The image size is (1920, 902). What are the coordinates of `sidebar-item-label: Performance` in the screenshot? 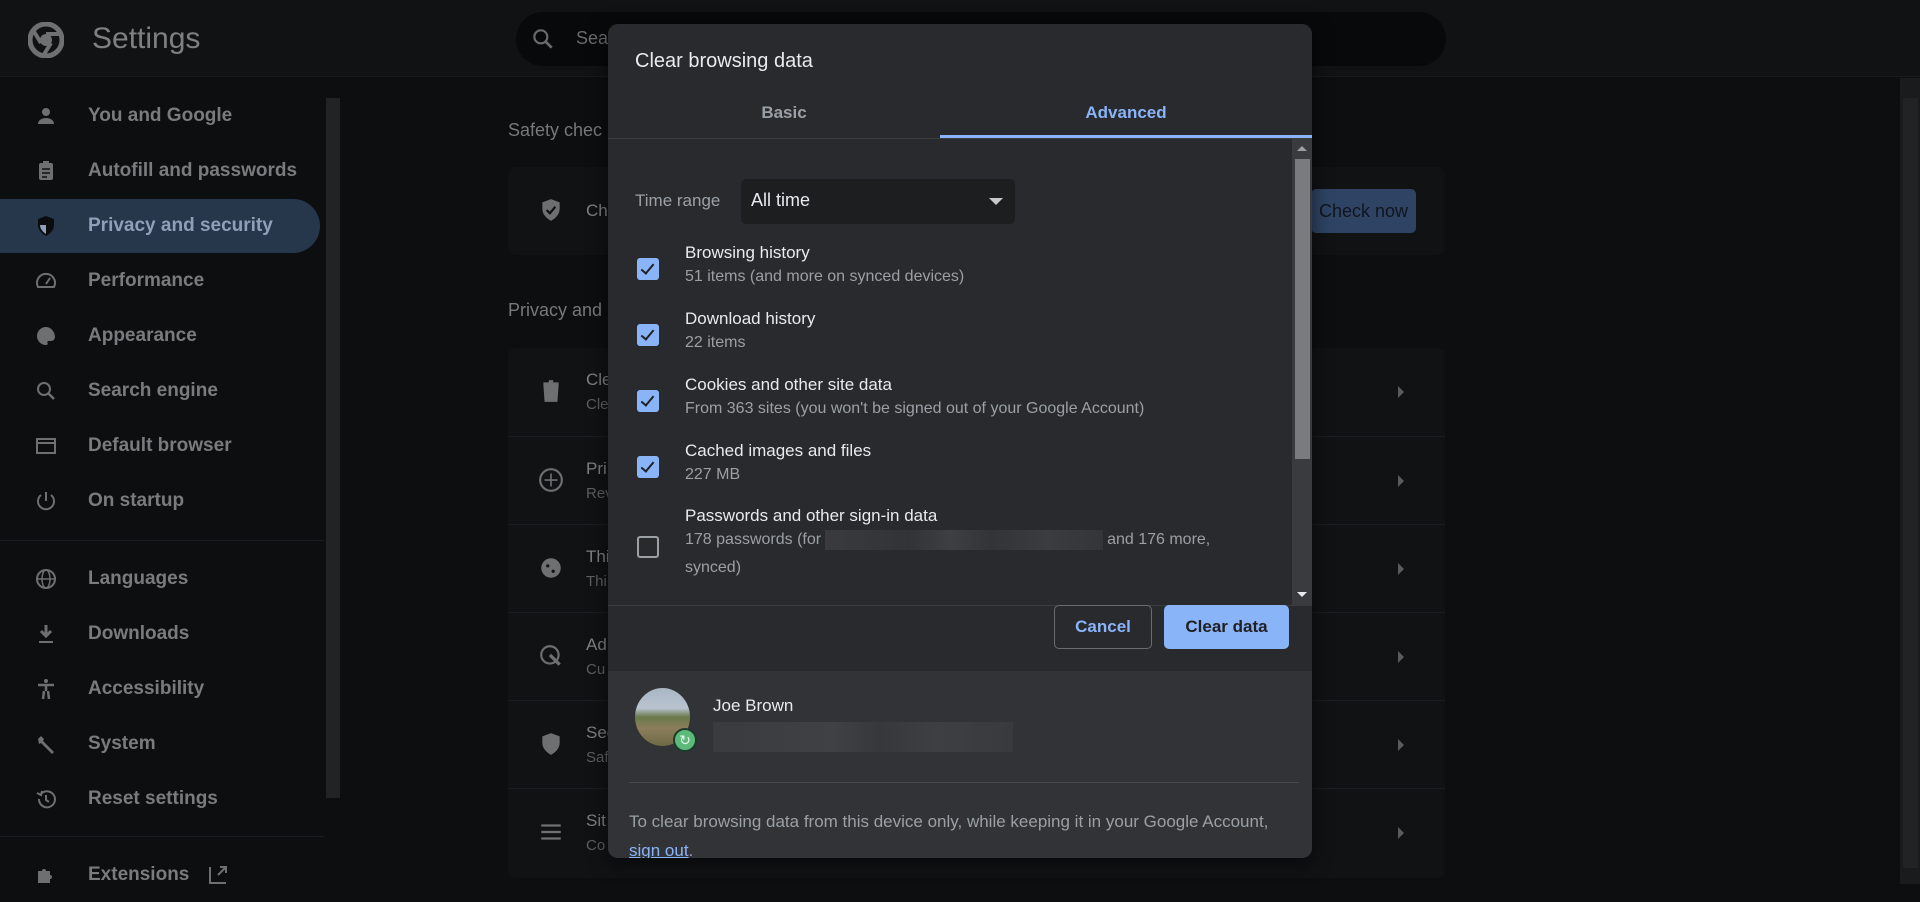 It's located at (146, 280).